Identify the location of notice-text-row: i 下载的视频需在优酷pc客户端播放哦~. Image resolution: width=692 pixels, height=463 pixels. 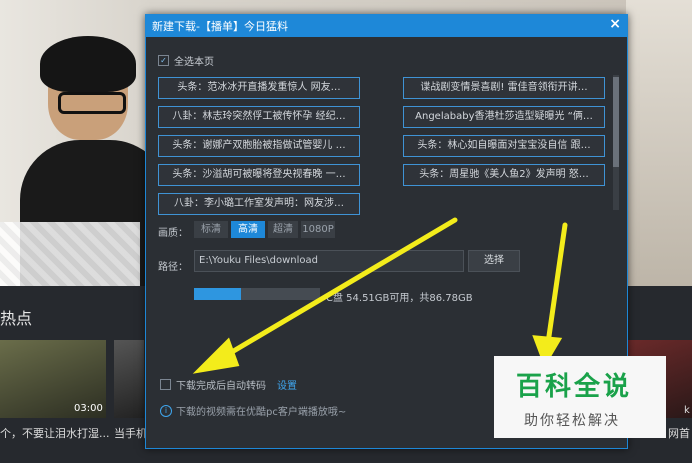
(253, 410).